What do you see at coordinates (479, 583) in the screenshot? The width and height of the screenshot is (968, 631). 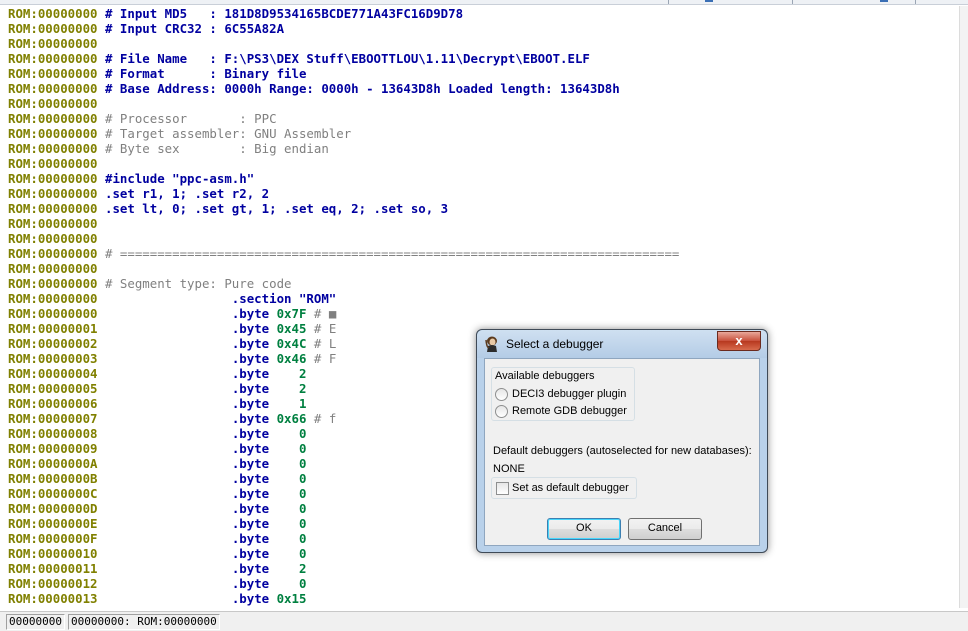 I see `listing-line: ROM:00000012 .byte 0` at bounding box center [479, 583].